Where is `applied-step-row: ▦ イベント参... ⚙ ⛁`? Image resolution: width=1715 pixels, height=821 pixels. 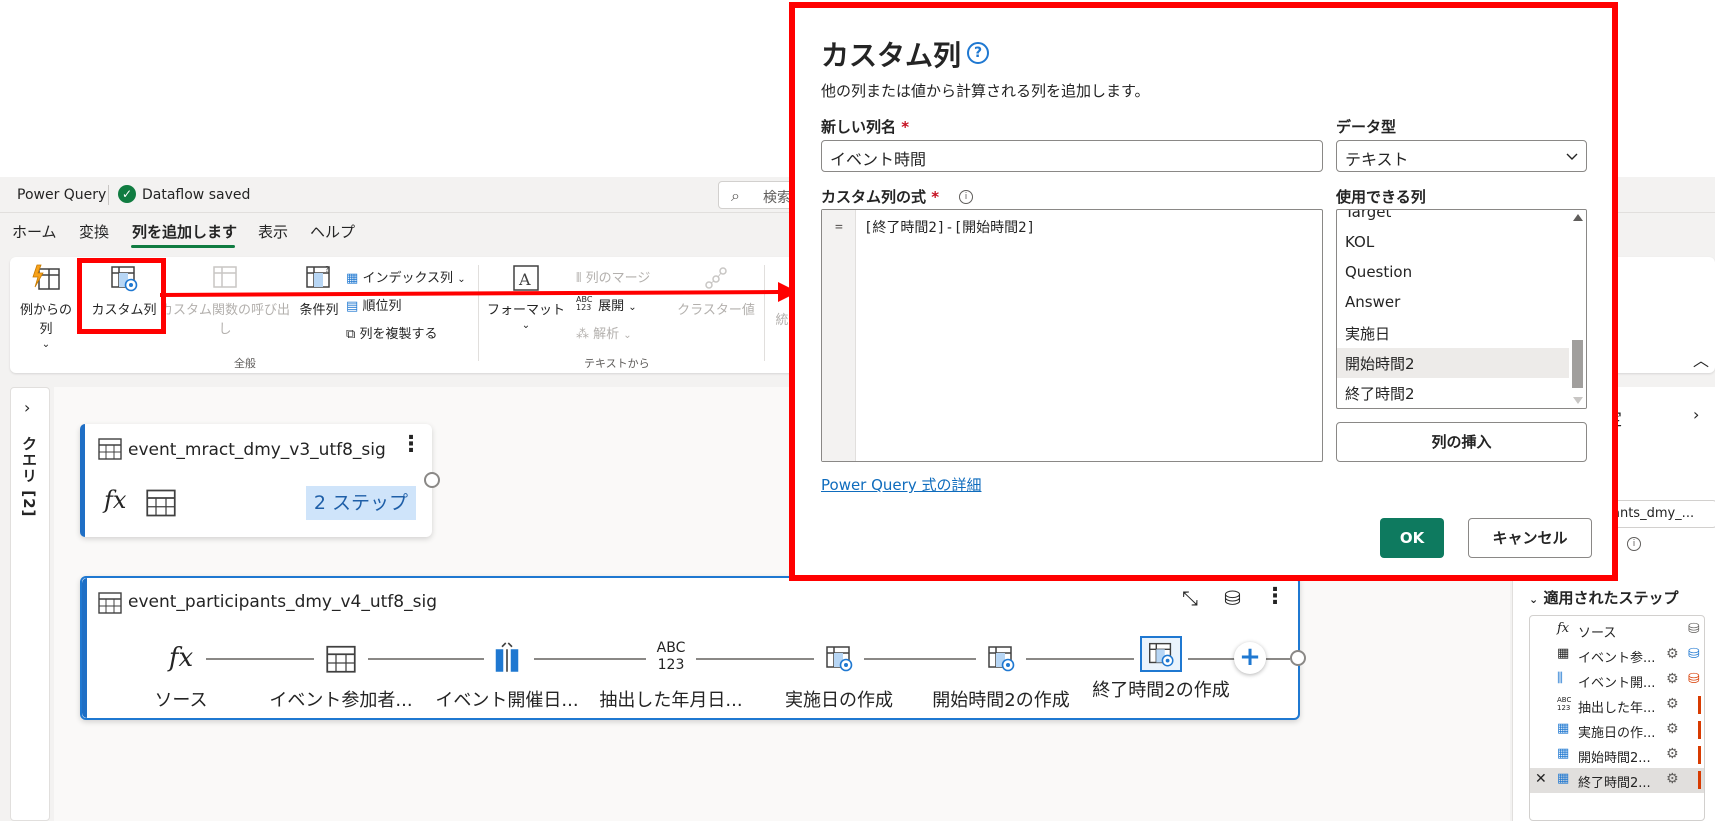
applied-step-row: ▦ イベント参... ⚙ ⛁ is located at coordinates (1617, 655).